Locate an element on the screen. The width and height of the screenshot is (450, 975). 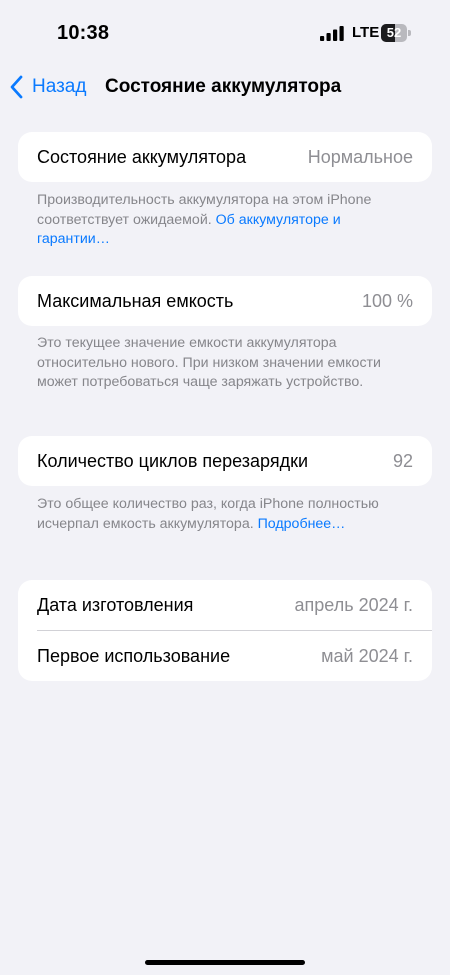
cycle-count-label: Количество циклов перезарядки is located at coordinates (173, 460).